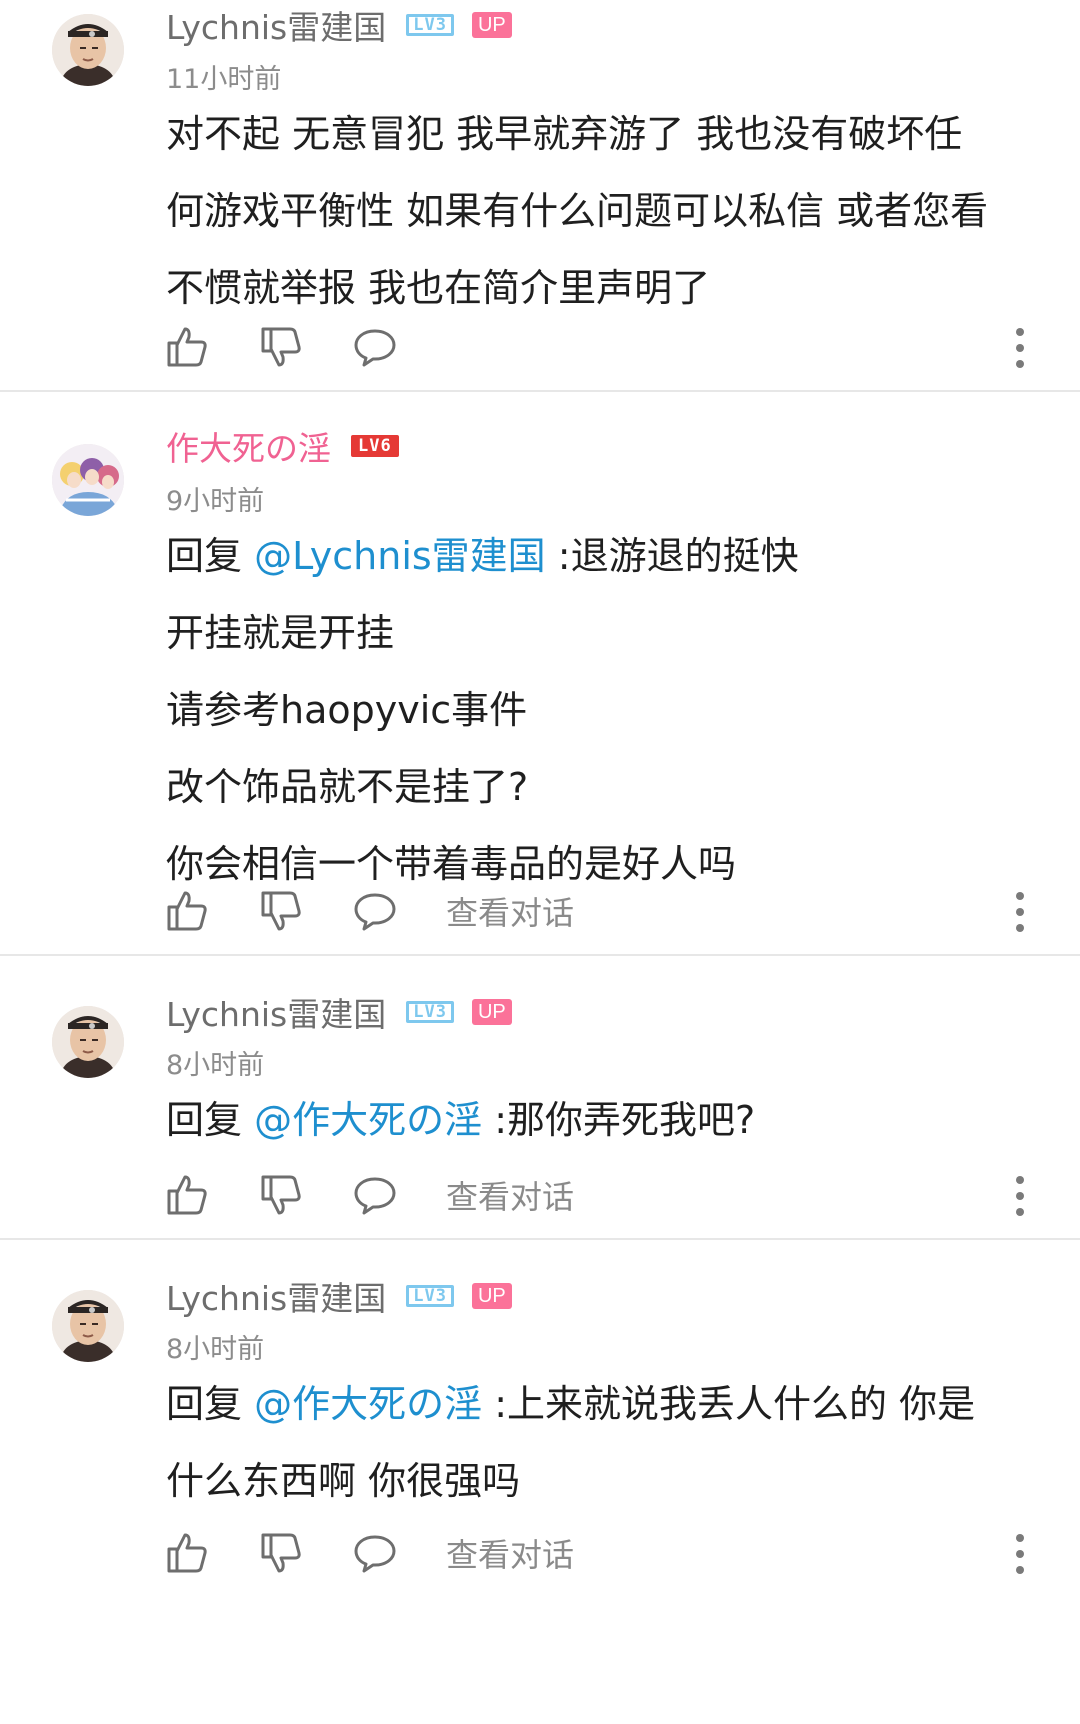  I want to click on comment-time: 11小时前, so click(224, 79).